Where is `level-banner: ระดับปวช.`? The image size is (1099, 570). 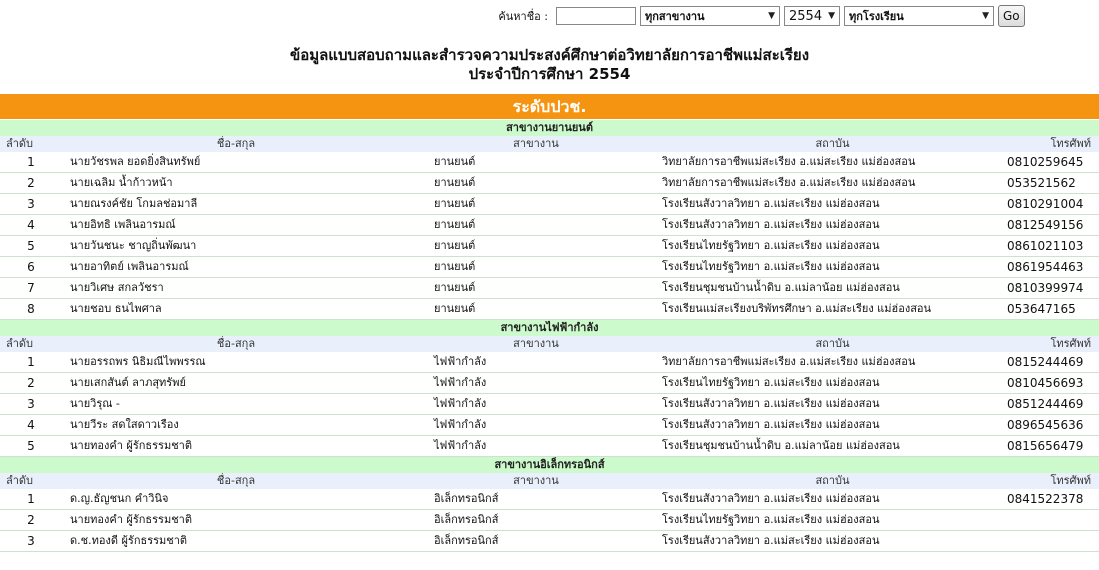
level-banner: ระดับปวช. is located at coordinates (549, 106).